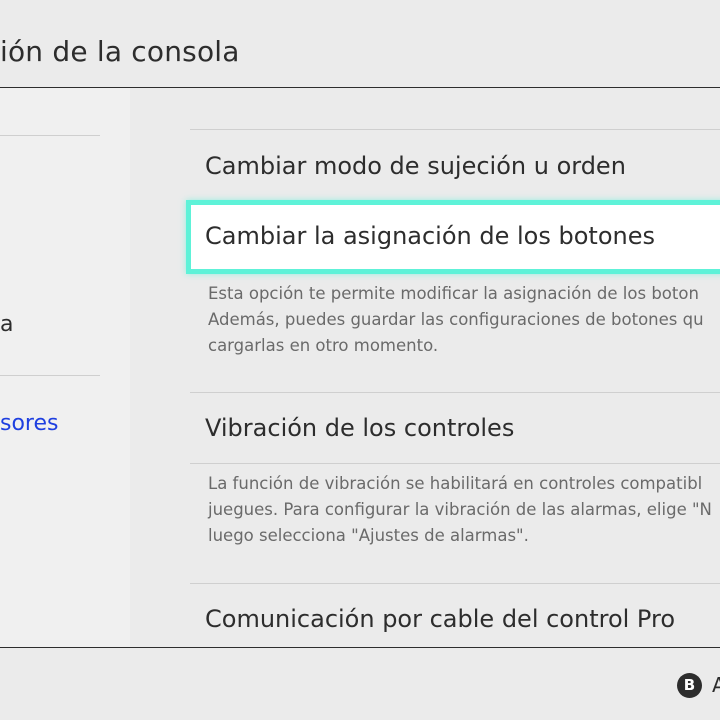 The image size is (720, 720). What do you see at coordinates (29, 424) in the screenshot?
I see `sidebar-item-active: sores` at bounding box center [29, 424].